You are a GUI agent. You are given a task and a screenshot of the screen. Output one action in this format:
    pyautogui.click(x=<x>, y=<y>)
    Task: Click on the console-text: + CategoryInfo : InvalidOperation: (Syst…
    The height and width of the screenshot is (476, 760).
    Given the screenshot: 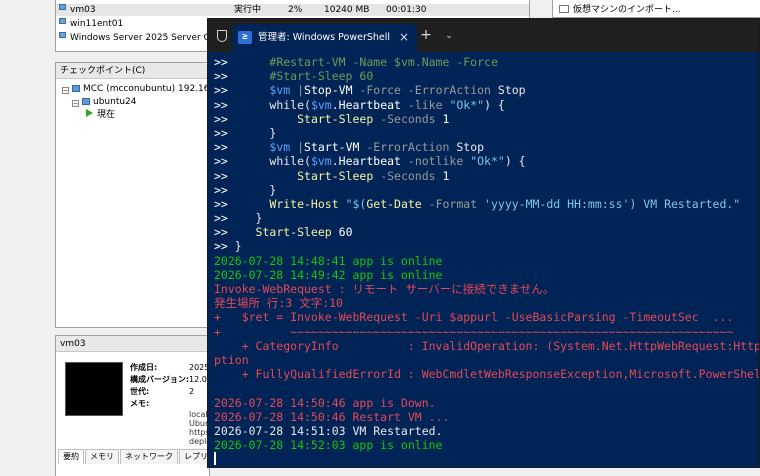 What is the action you would take?
    pyautogui.click(x=500, y=345)
    